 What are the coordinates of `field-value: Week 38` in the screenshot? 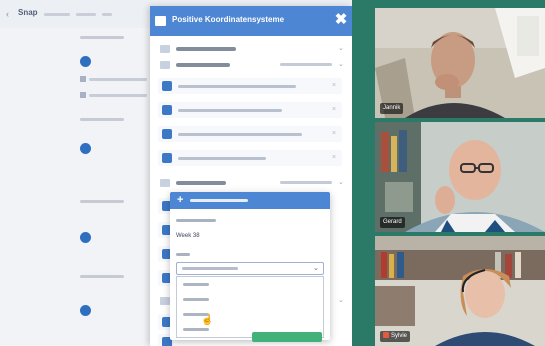 It's located at (250, 236).